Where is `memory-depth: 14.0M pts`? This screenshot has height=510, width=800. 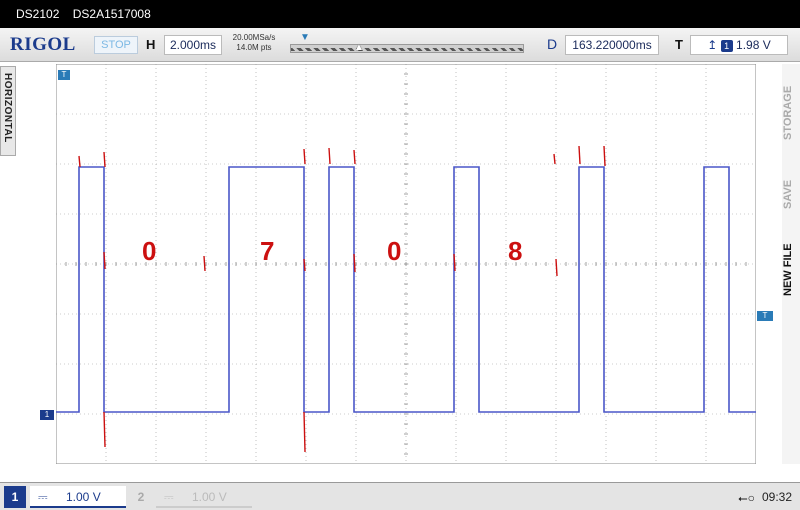 memory-depth: 14.0M pts is located at coordinates (254, 47).